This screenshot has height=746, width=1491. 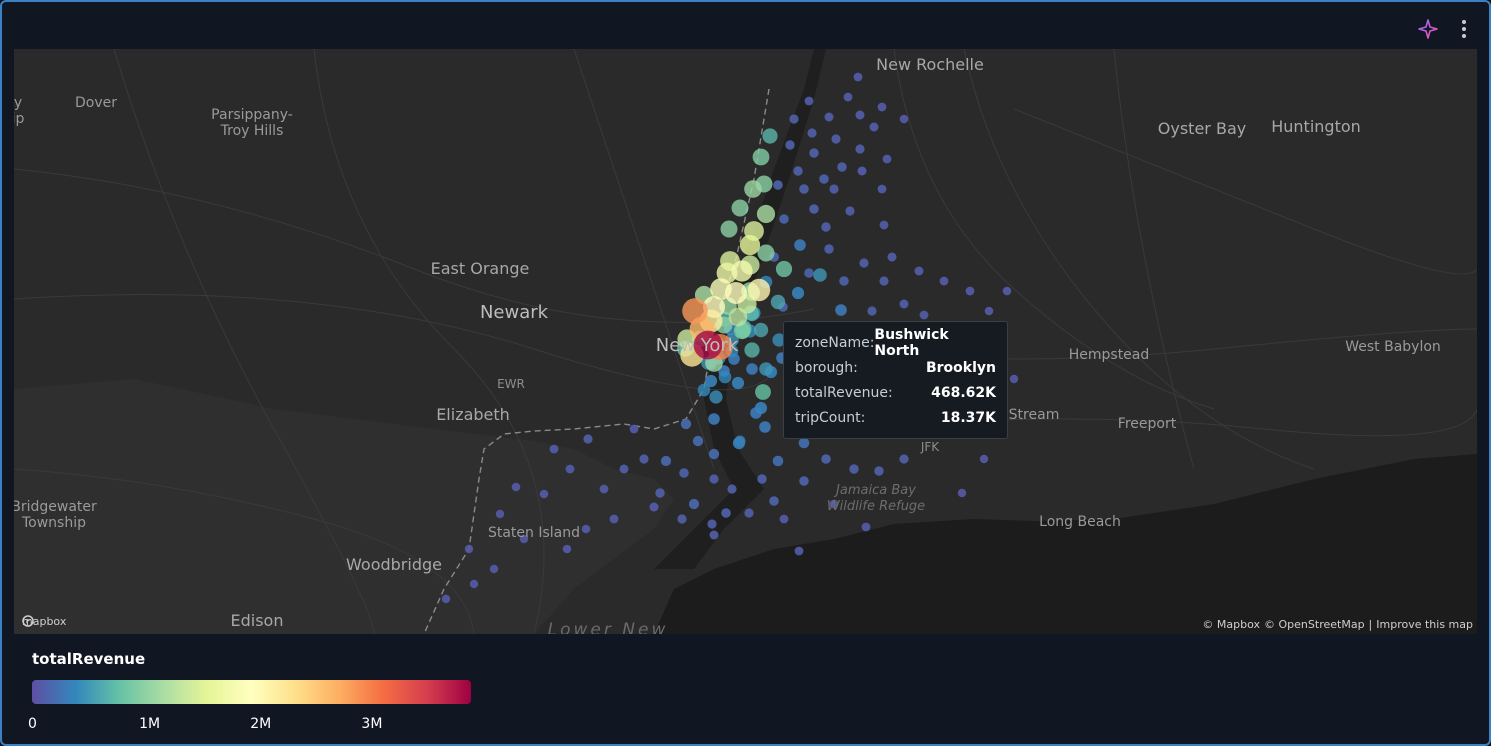 I want to click on attribution-mapbox-link: © Mapbox, so click(x=1231, y=624).